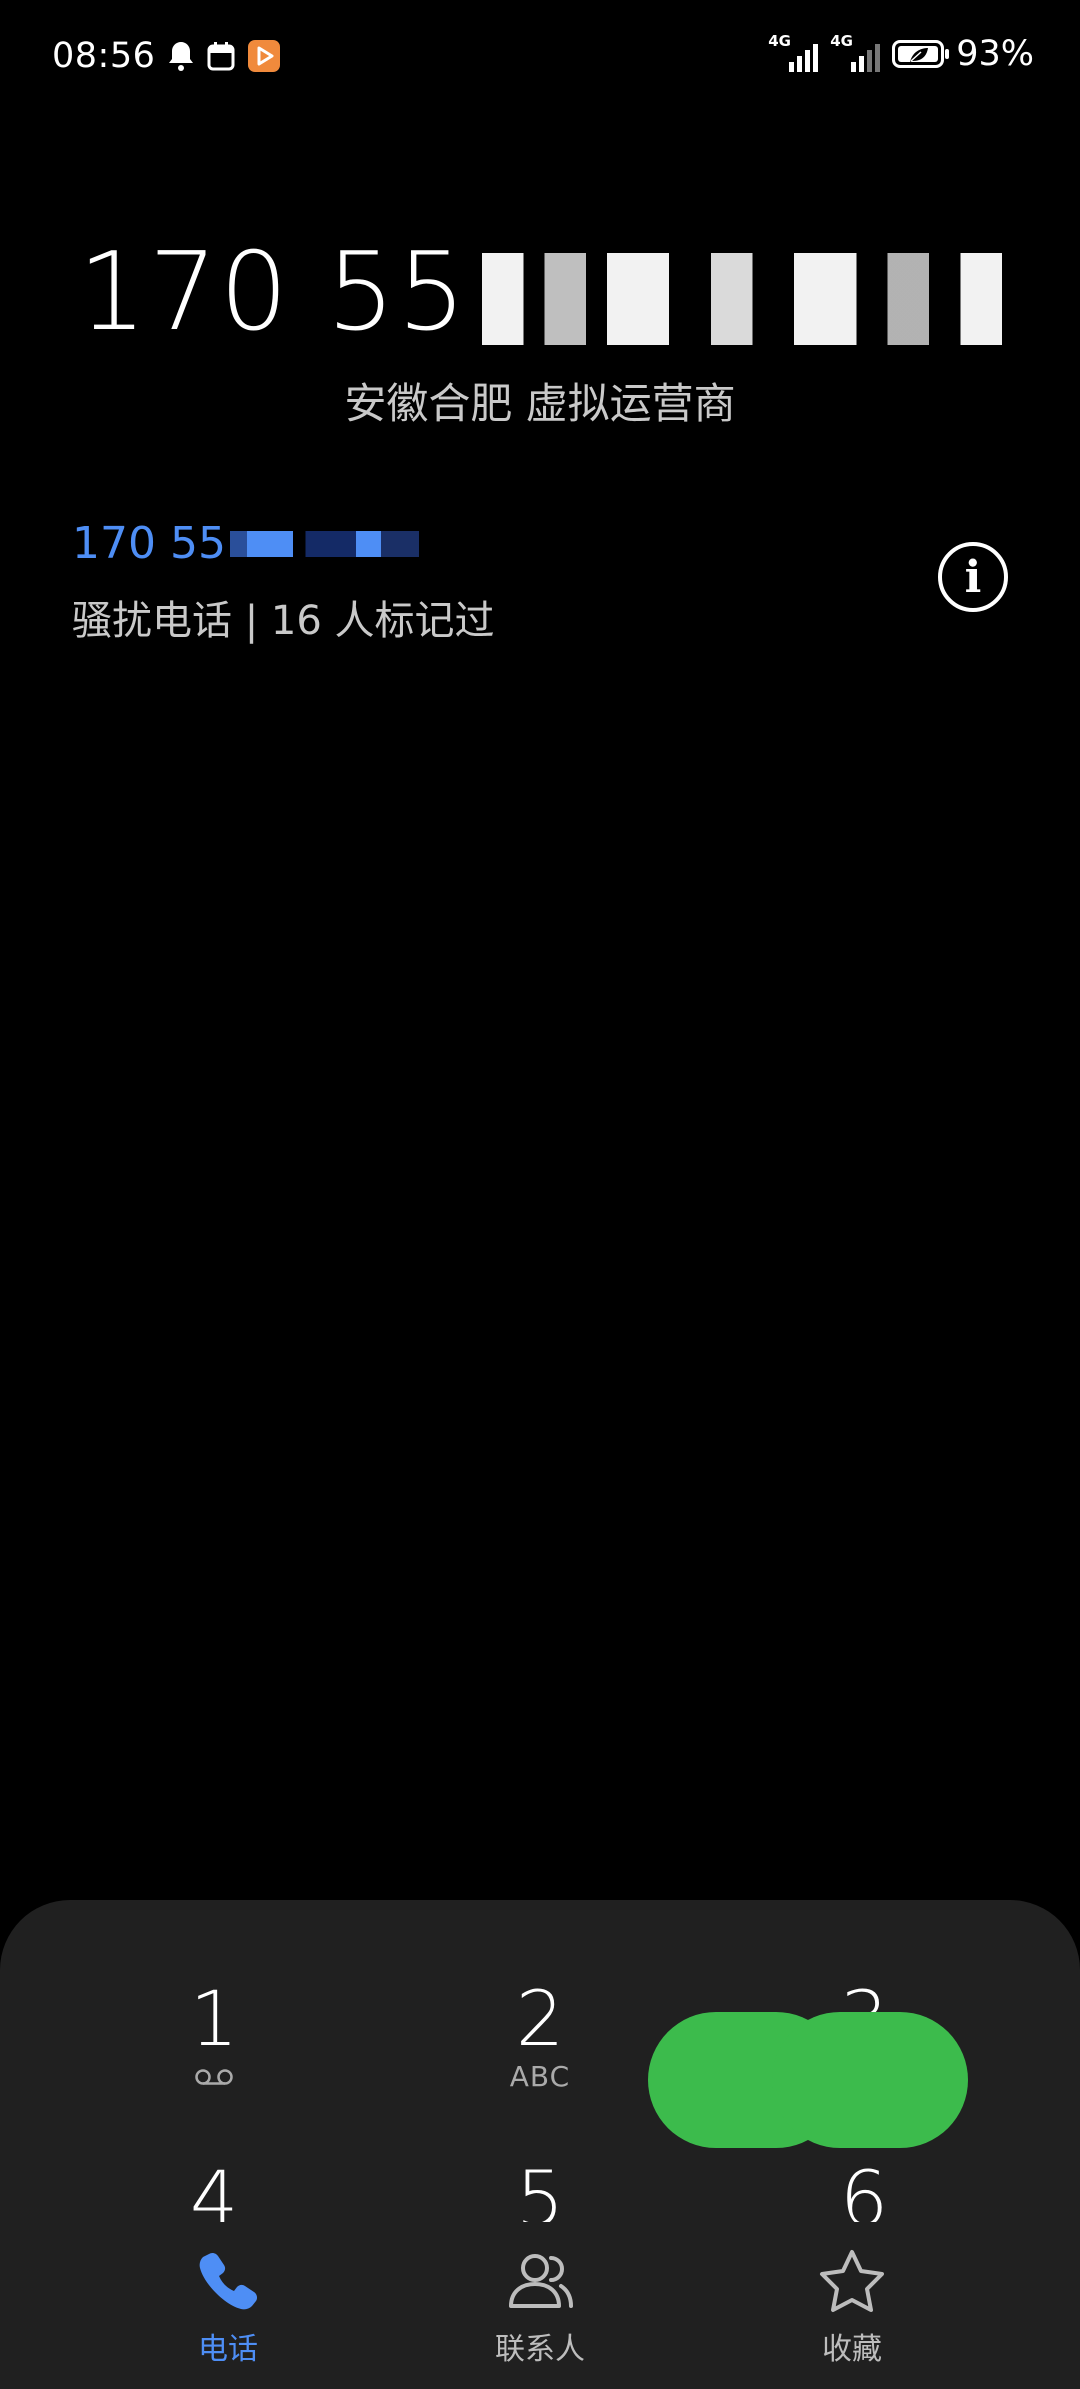  I want to click on contacts-icon, so click(540, 2283).